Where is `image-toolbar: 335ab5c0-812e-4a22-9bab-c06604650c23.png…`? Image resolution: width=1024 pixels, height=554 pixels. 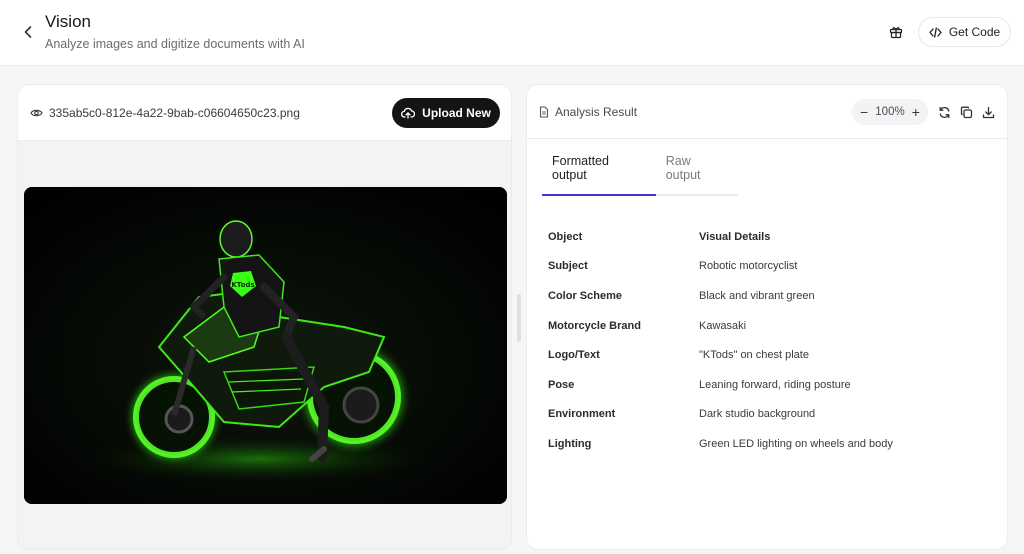 image-toolbar: 335ab5c0-812e-4a22-9bab-c06604650c23.png… is located at coordinates (264, 113).